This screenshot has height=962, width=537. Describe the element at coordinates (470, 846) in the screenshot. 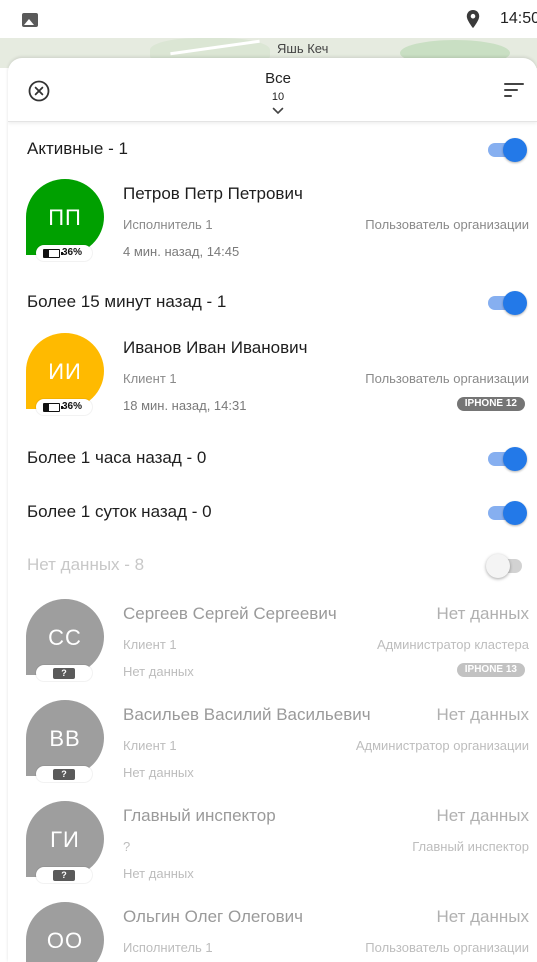

I see `user-role: Главный инспектор` at that location.